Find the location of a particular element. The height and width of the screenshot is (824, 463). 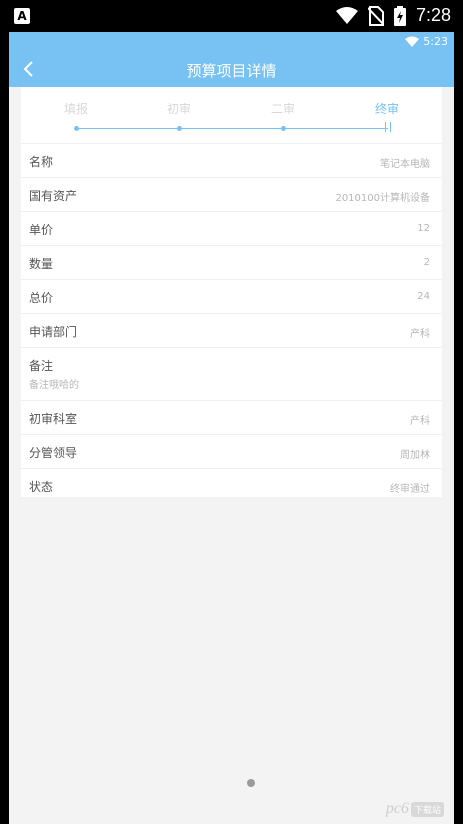

watermark-badge: 下载站 is located at coordinates (427, 809).